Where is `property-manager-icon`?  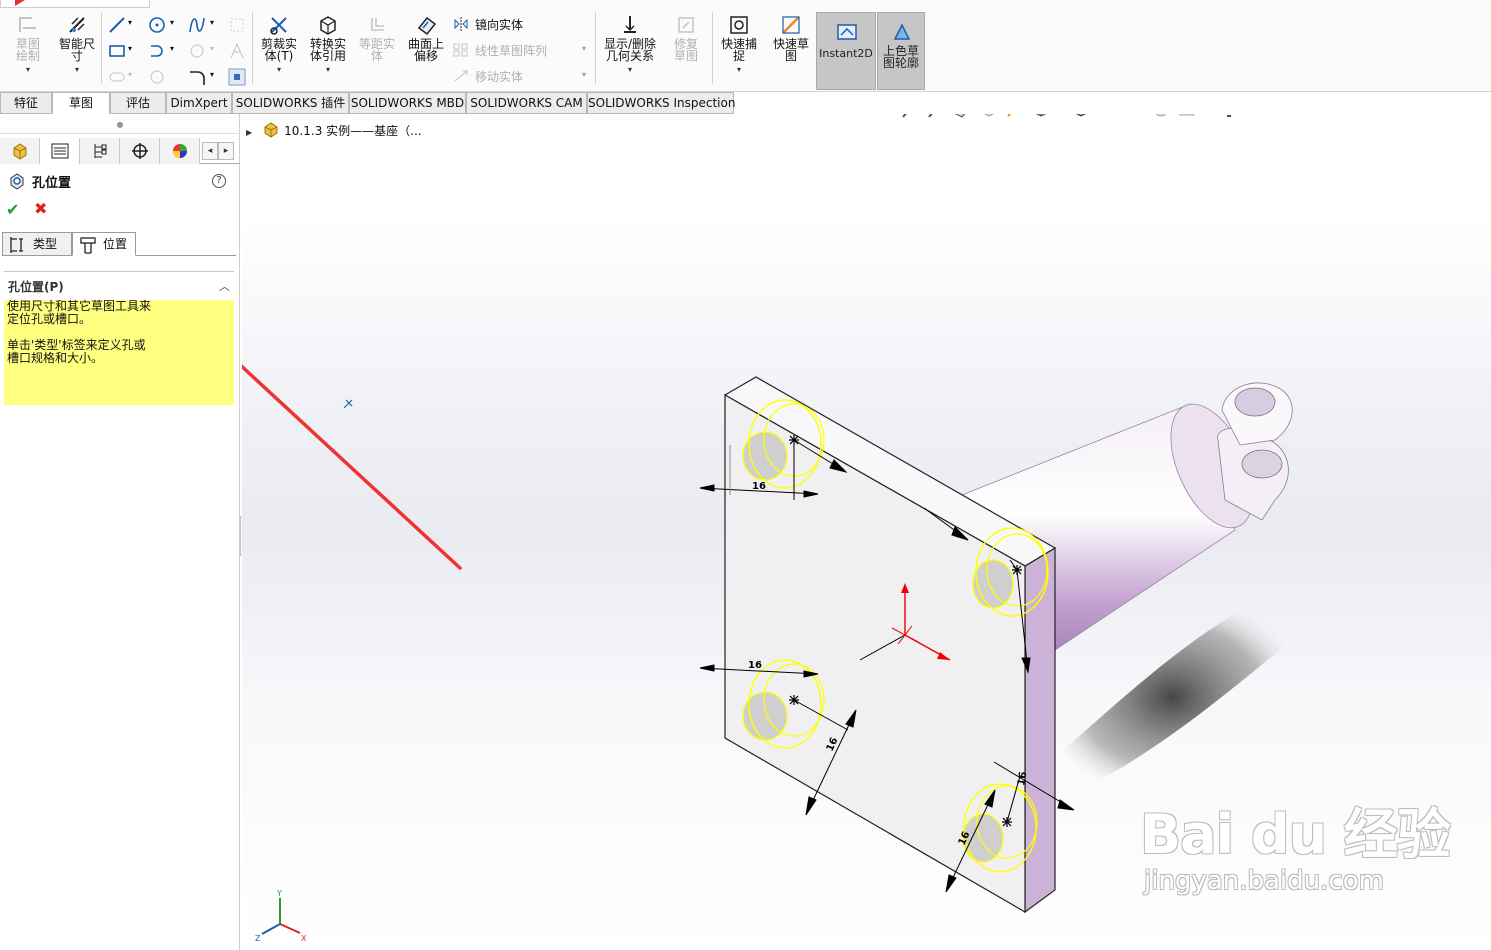 property-manager-icon is located at coordinates (60, 151).